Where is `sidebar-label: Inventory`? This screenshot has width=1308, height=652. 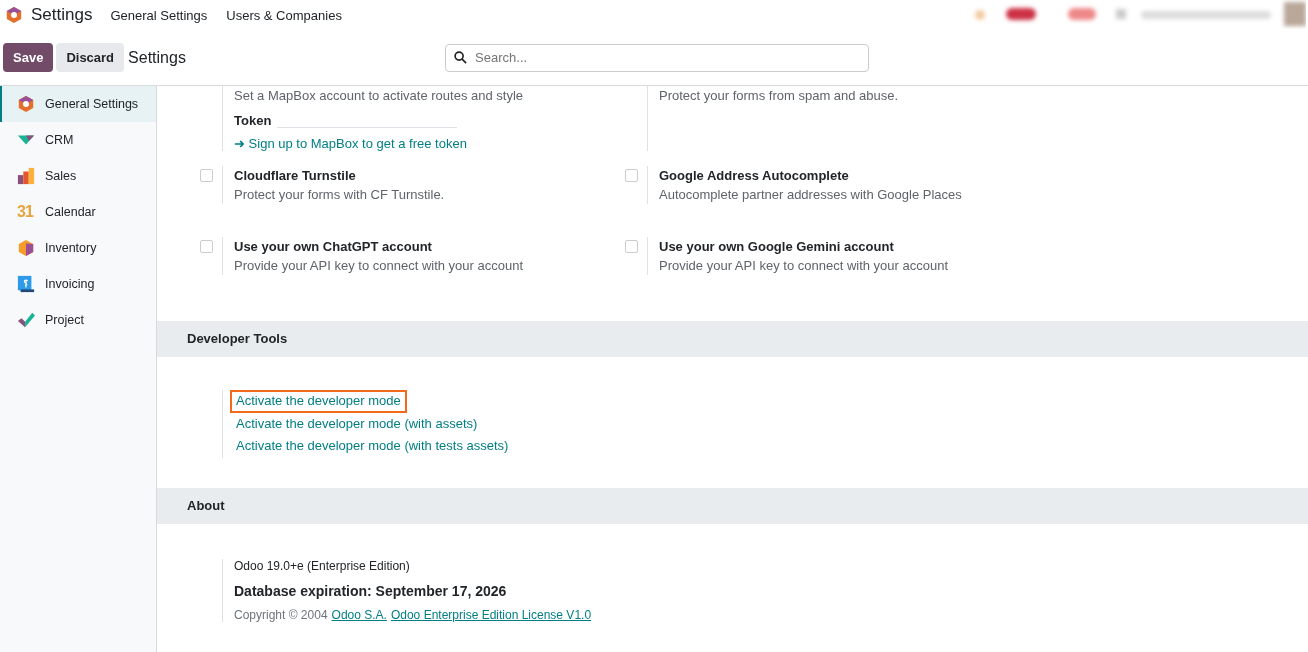
sidebar-label: Inventory is located at coordinates (71, 248).